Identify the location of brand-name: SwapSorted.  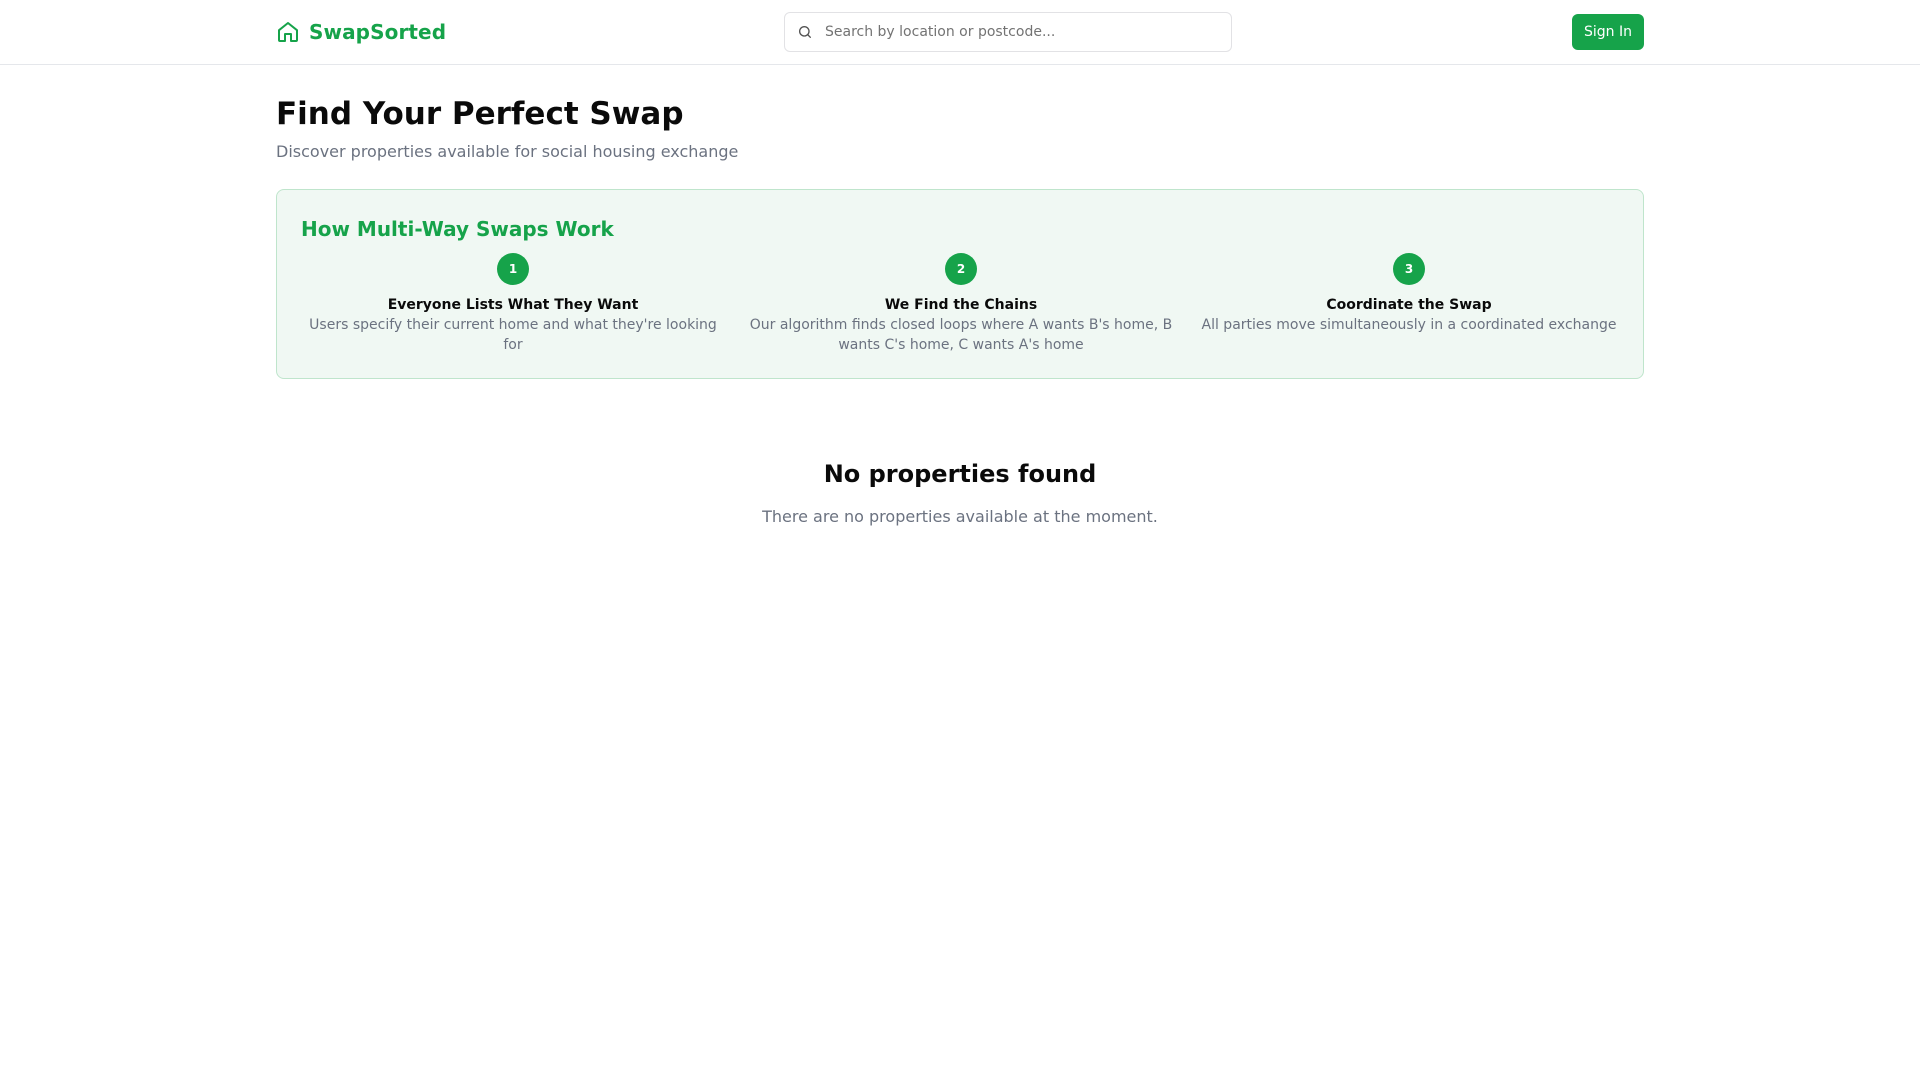
(378, 32).